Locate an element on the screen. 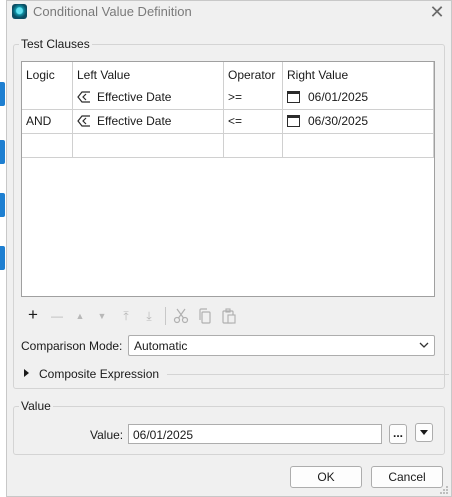  column-header-operator: Operator is located at coordinates (251, 75).